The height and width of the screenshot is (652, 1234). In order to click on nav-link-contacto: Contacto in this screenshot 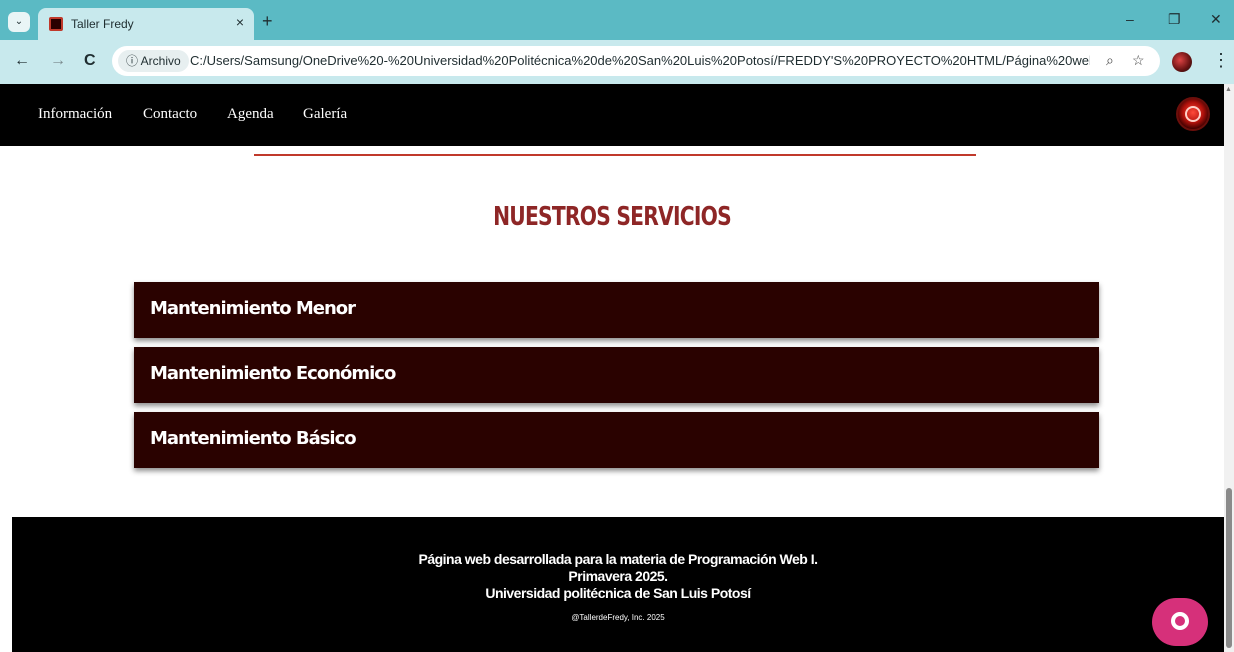, I will do `click(170, 114)`.